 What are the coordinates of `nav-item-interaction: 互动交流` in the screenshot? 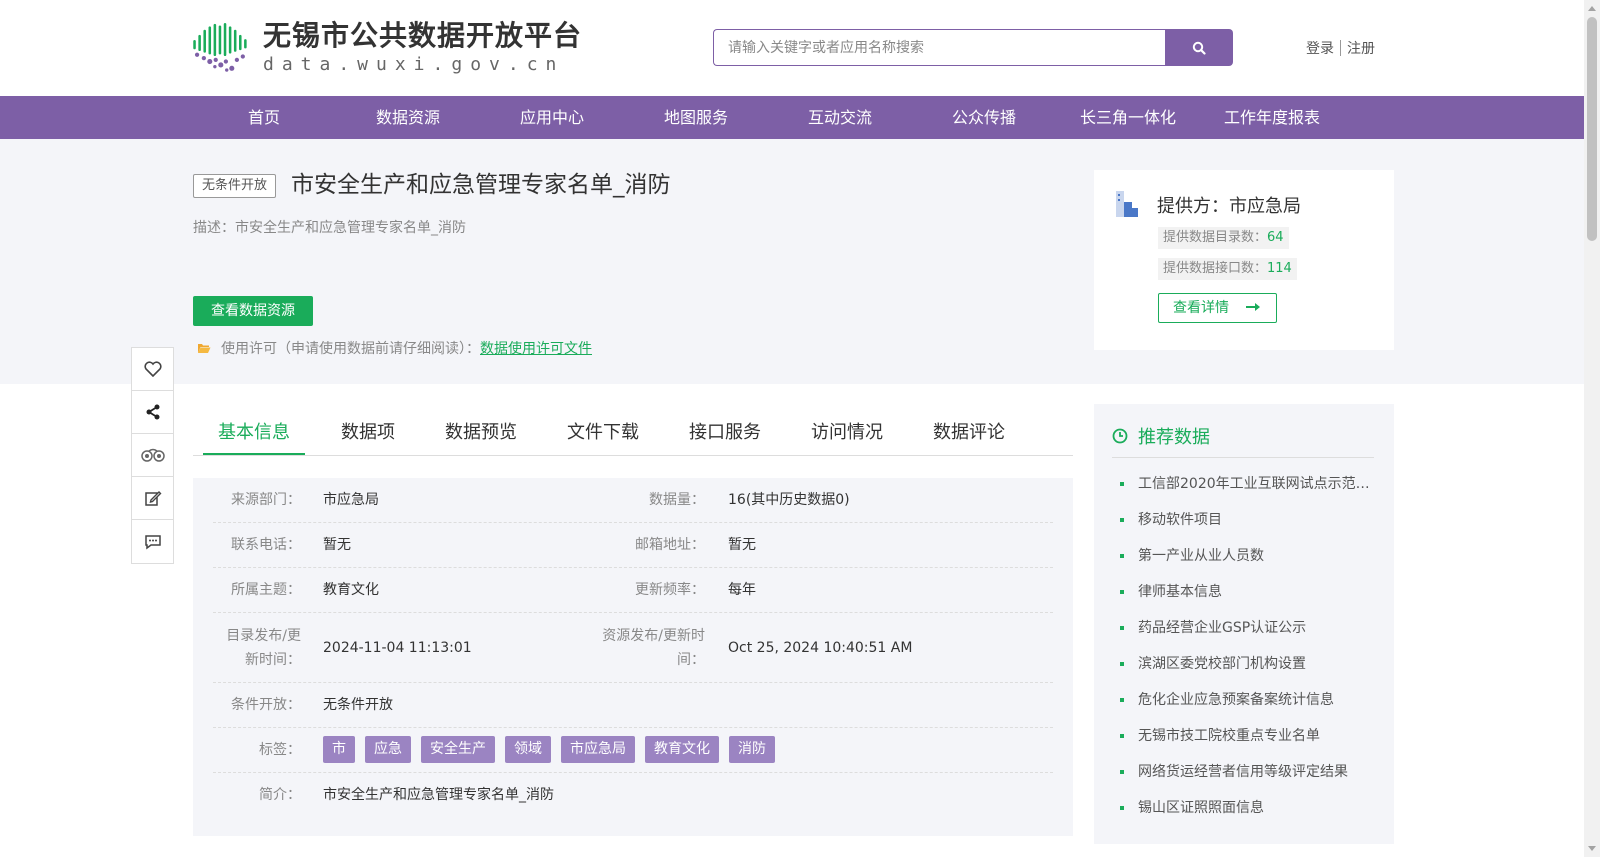 It's located at (840, 117).